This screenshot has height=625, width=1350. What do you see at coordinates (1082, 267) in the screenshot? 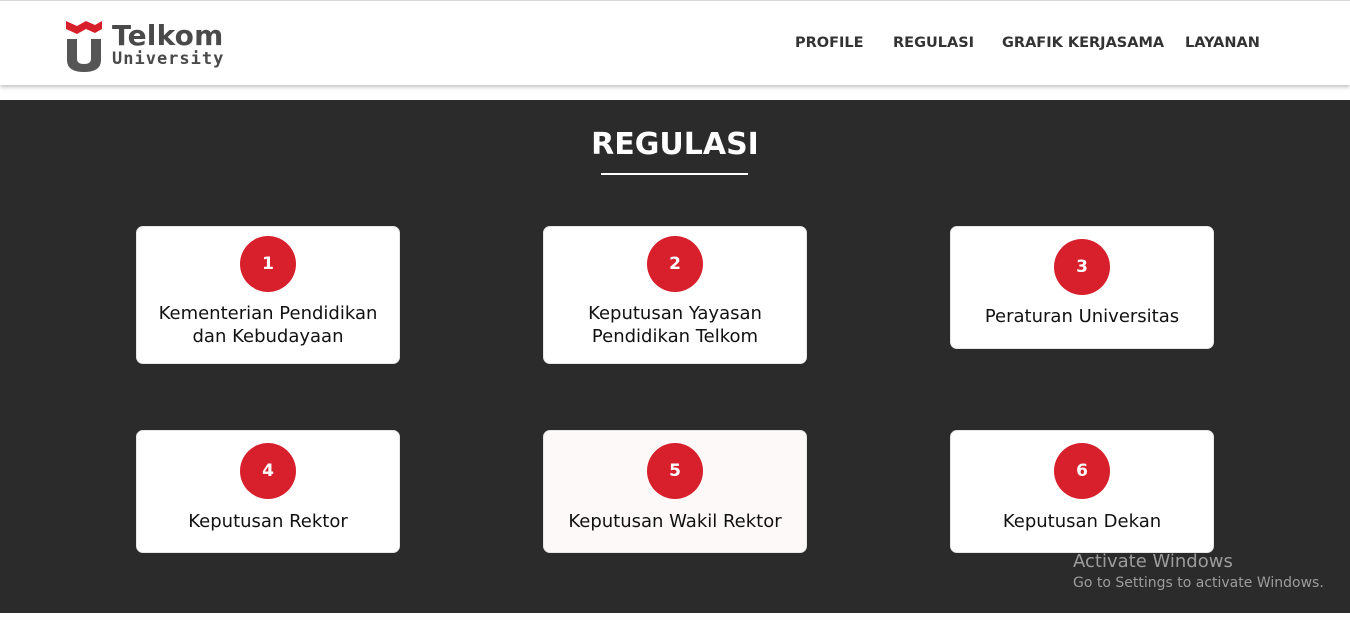
I see `card-number-badge: 3` at bounding box center [1082, 267].